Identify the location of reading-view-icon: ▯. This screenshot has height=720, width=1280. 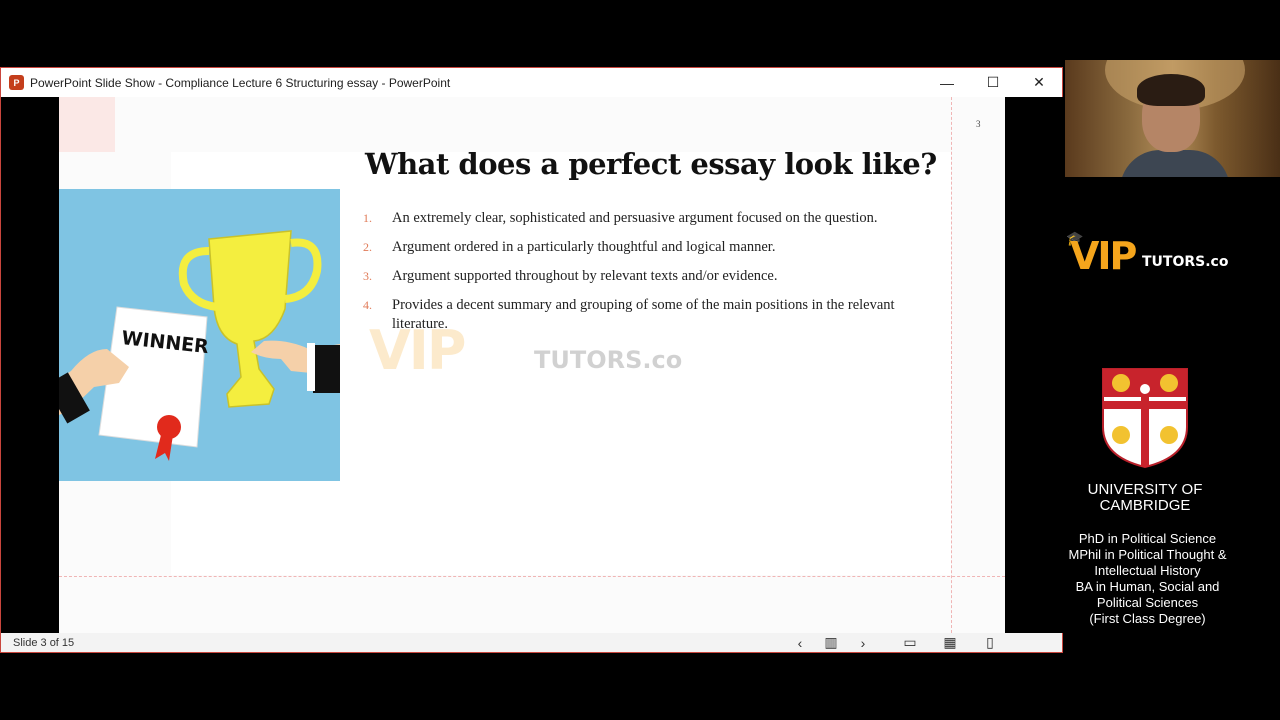
(990, 642).